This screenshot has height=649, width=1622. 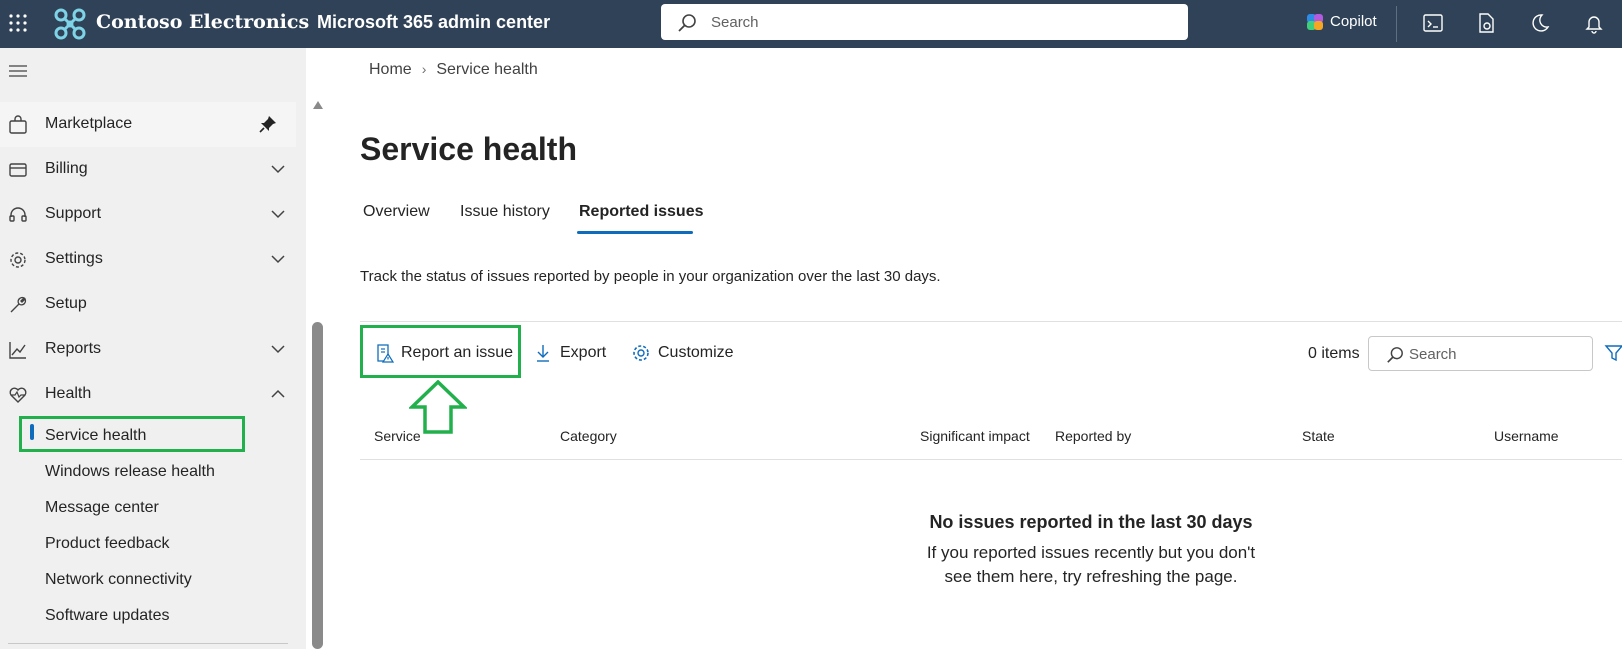 I want to click on document-settings-icon, so click(x=1486, y=23).